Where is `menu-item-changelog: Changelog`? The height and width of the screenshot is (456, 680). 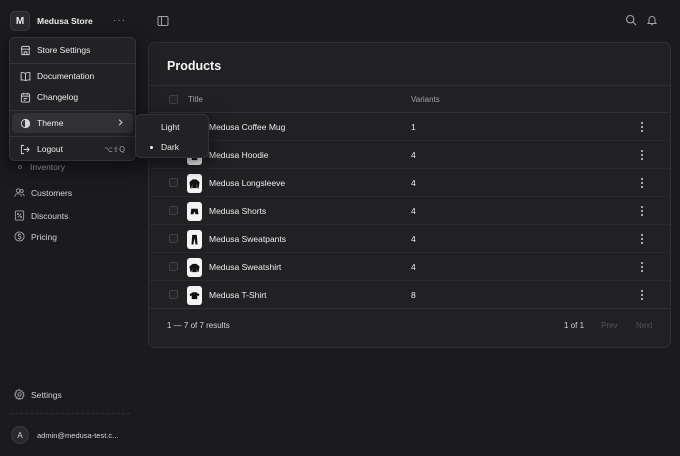 menu-item-changelog: Changelog is located at coordinates (72, 97).